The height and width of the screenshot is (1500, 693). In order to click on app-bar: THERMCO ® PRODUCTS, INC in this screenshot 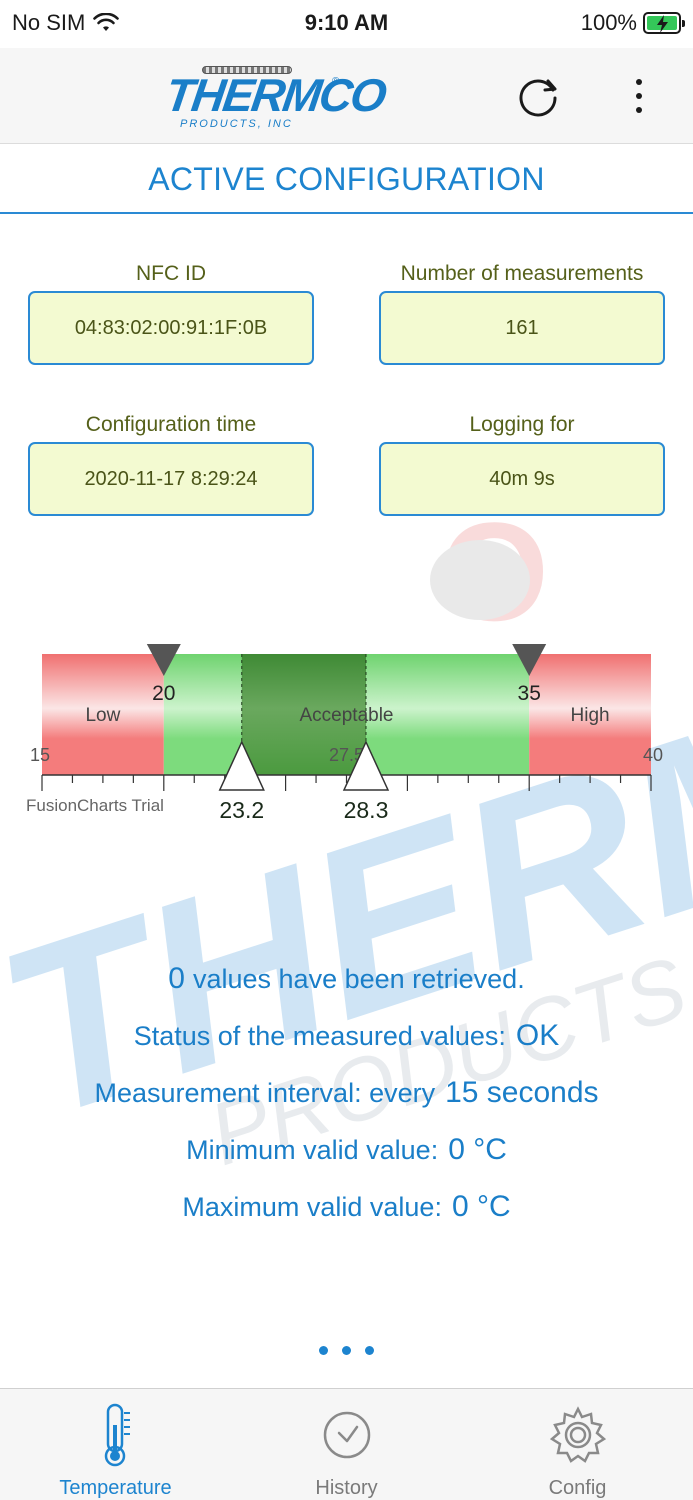, I will do `click(346, 96)`.